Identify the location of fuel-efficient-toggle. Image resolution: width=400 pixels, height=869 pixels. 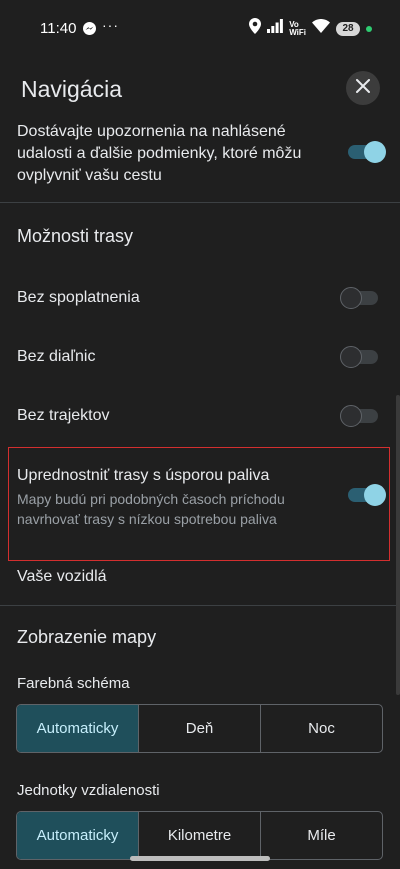
(367, 495).